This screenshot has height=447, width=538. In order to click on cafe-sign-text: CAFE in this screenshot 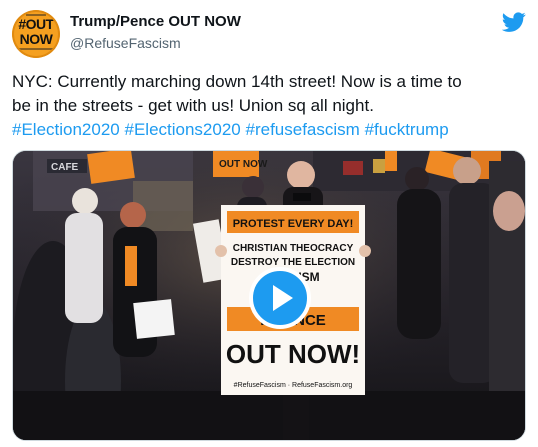, I will do `click(65, 167)`.